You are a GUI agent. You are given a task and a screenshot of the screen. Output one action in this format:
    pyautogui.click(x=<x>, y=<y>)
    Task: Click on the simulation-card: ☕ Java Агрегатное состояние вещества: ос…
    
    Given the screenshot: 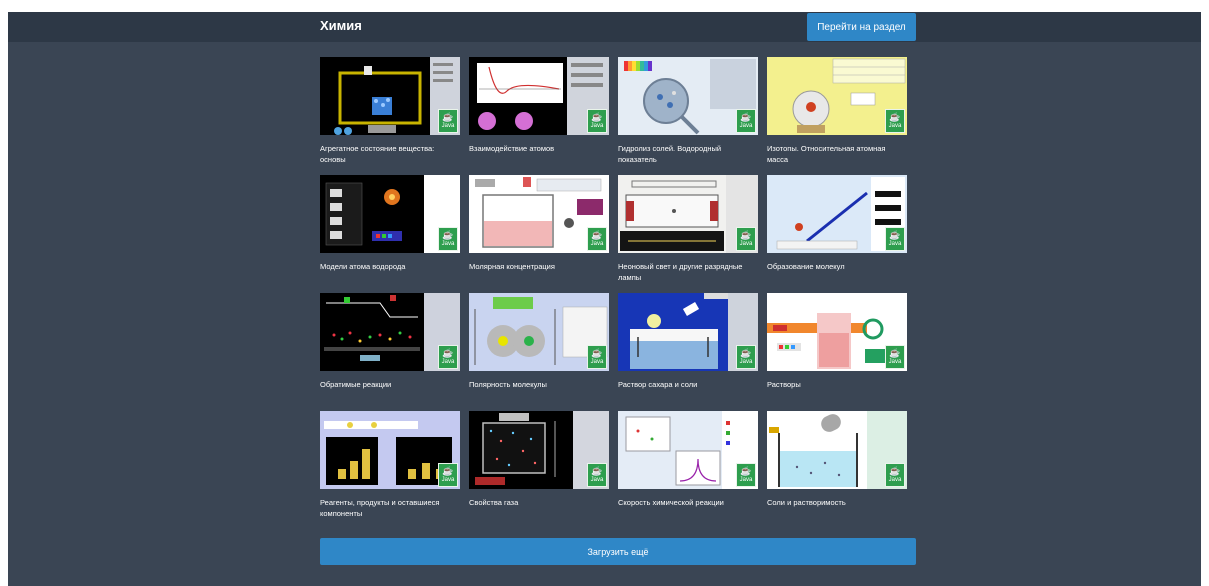 What is the action you would take?
    pyautogui.click(x=390, y=116)
    